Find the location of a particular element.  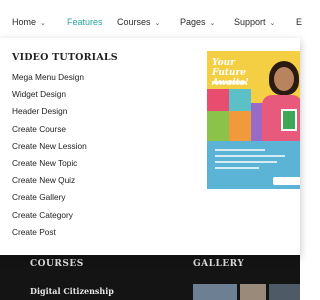

menu-item-header-design: Header Design is located at coordinates (49, 114).